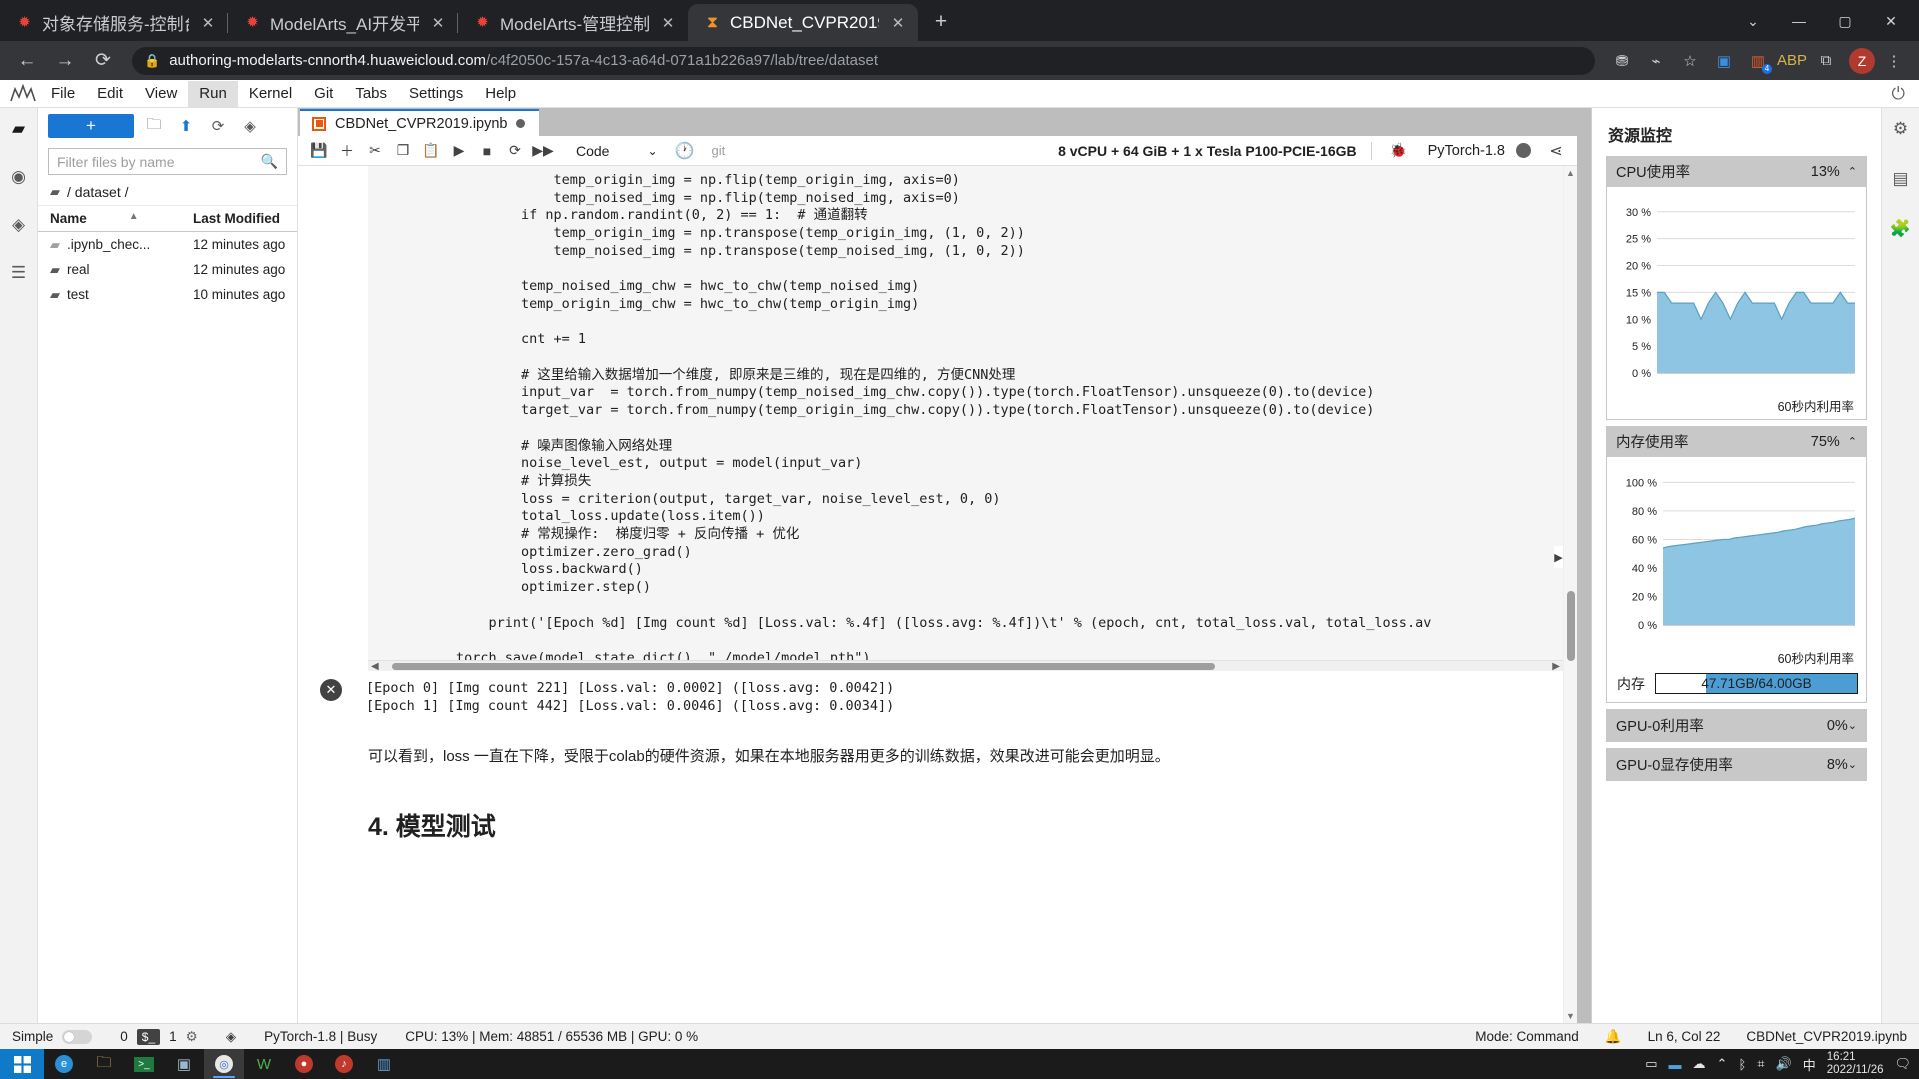  What do you see at coordinates (1901, 129) in the screenshot?
I see `property-inspector-icon: ⚙` at bounding box center [1901, 129].